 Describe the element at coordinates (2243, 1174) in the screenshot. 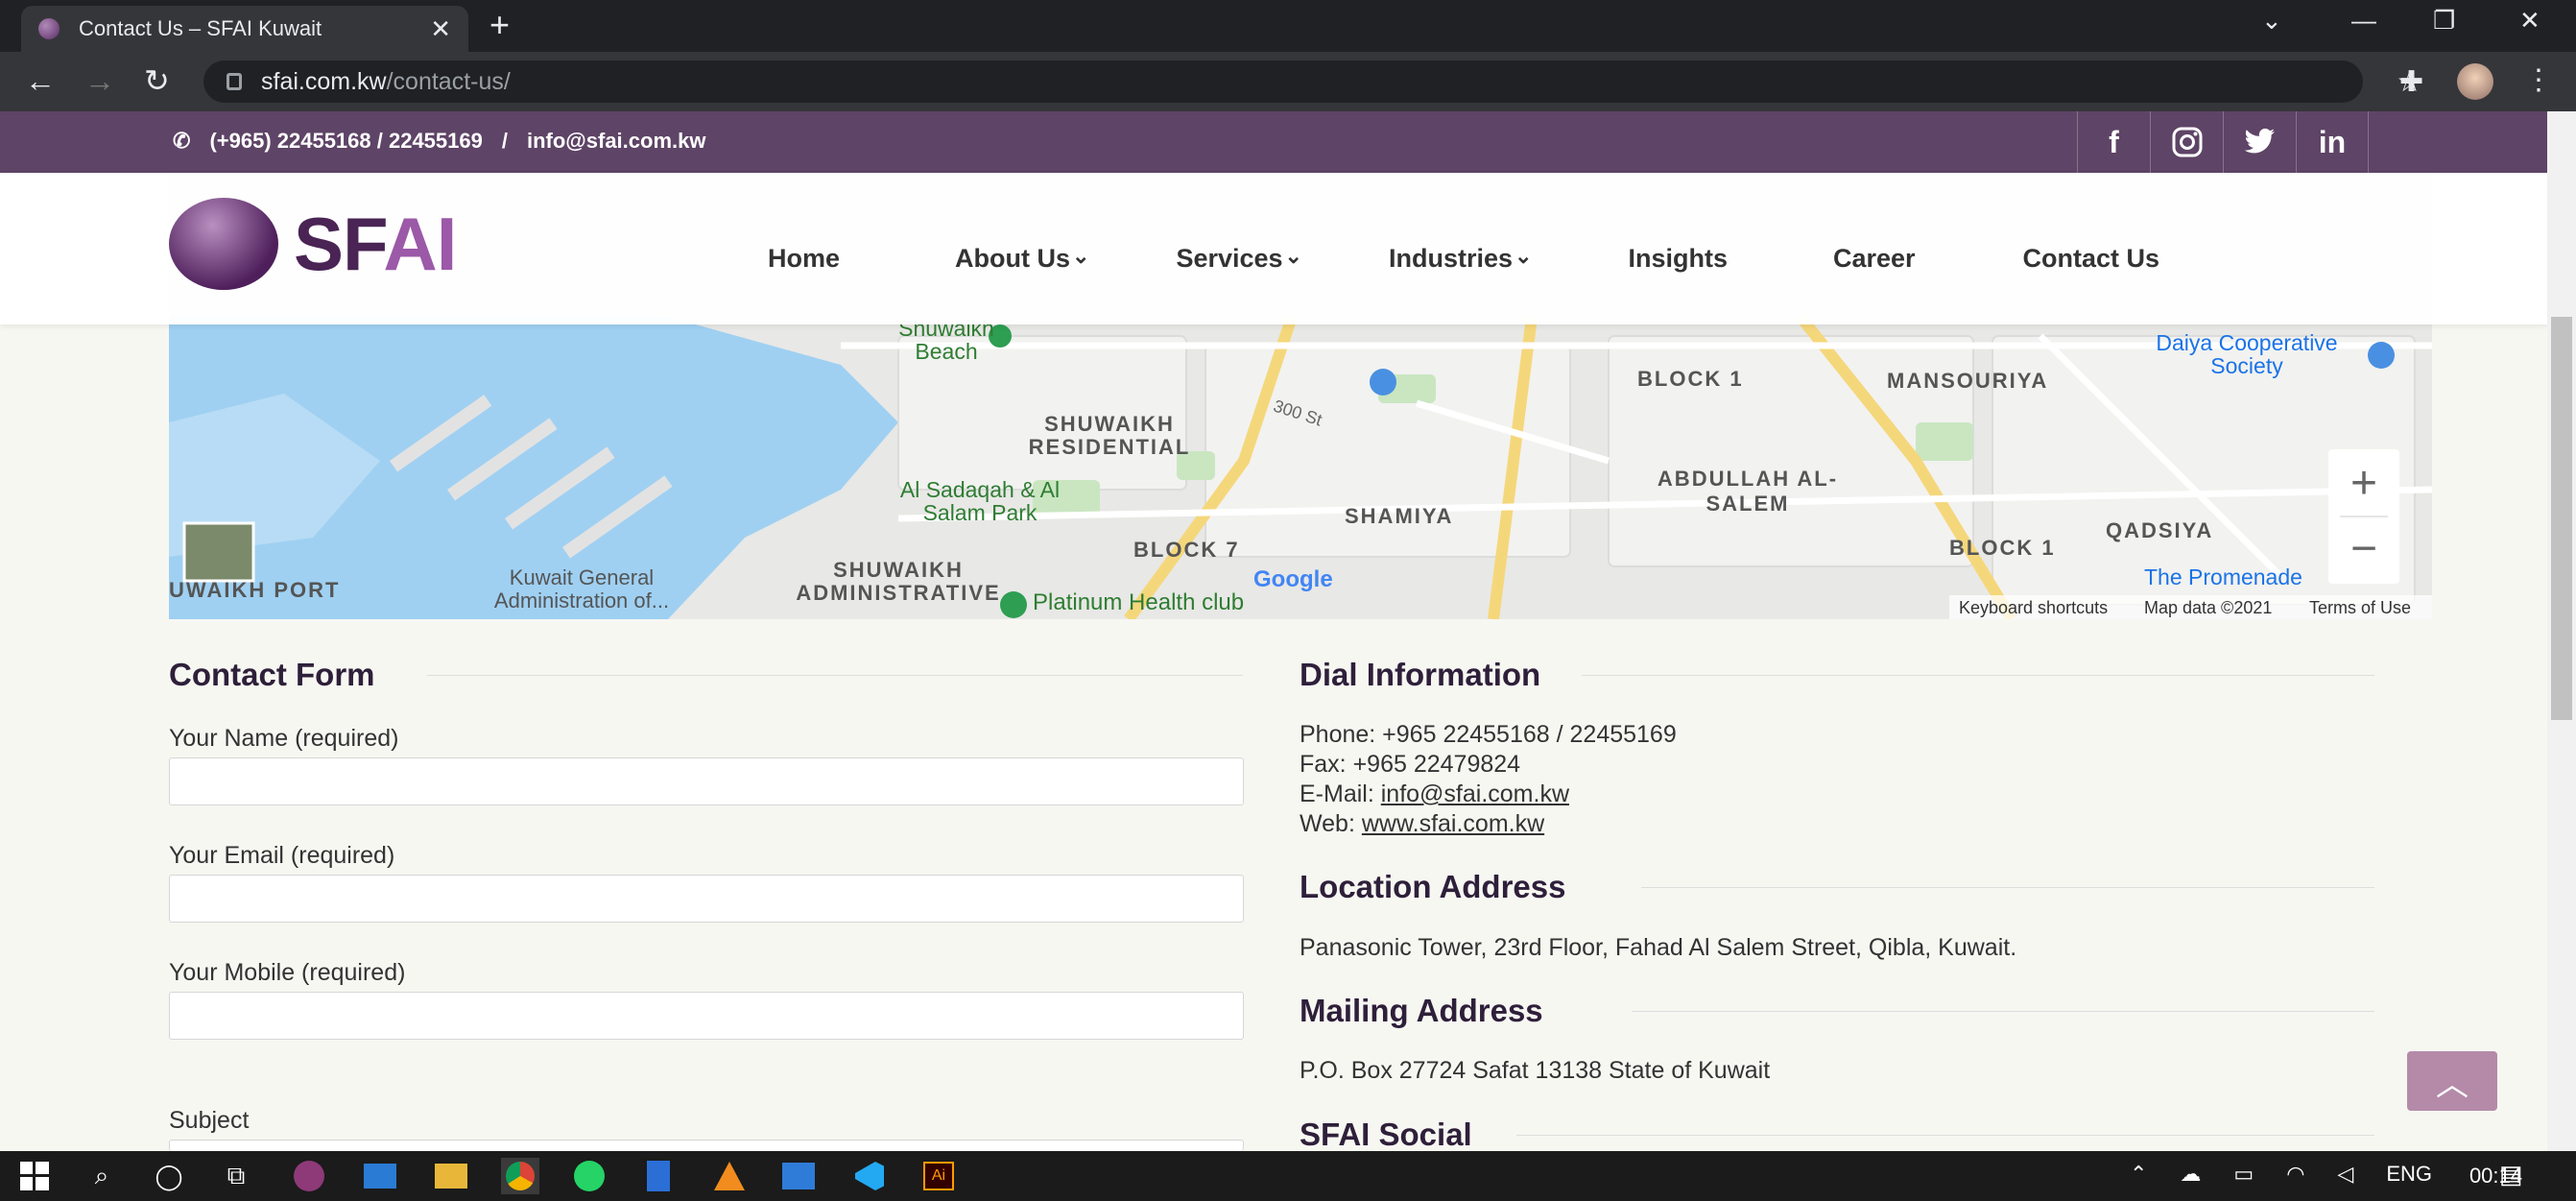

I see `battery-icon: ▭` at that location.